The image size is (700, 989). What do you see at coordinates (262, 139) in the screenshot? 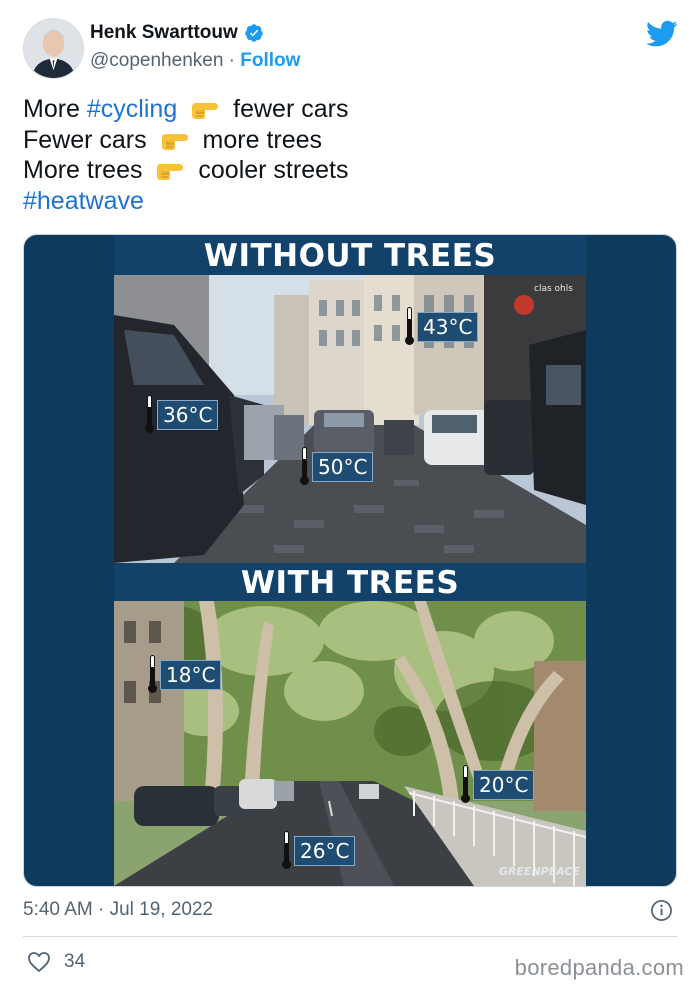
I see `tweet-line-2-end: more trees` at bounding box center [262, 139].